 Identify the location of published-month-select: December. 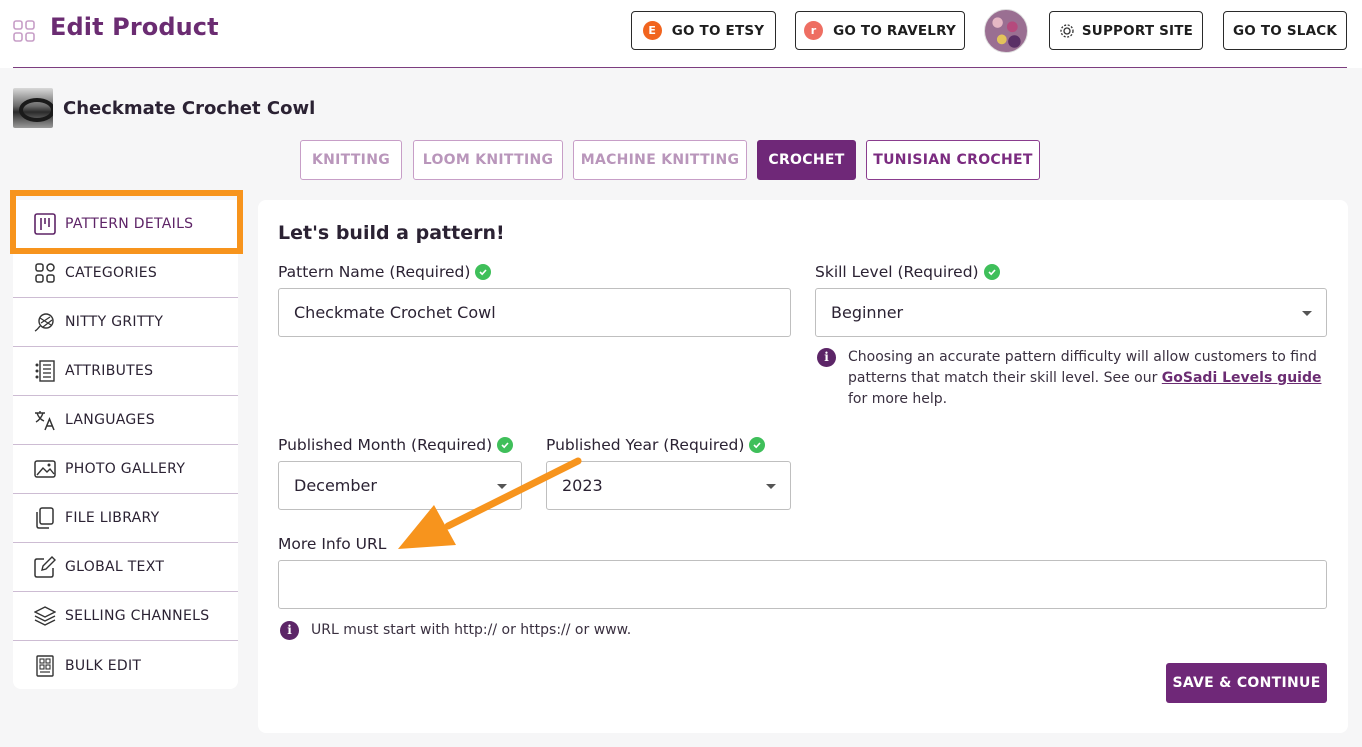
(400, 485).